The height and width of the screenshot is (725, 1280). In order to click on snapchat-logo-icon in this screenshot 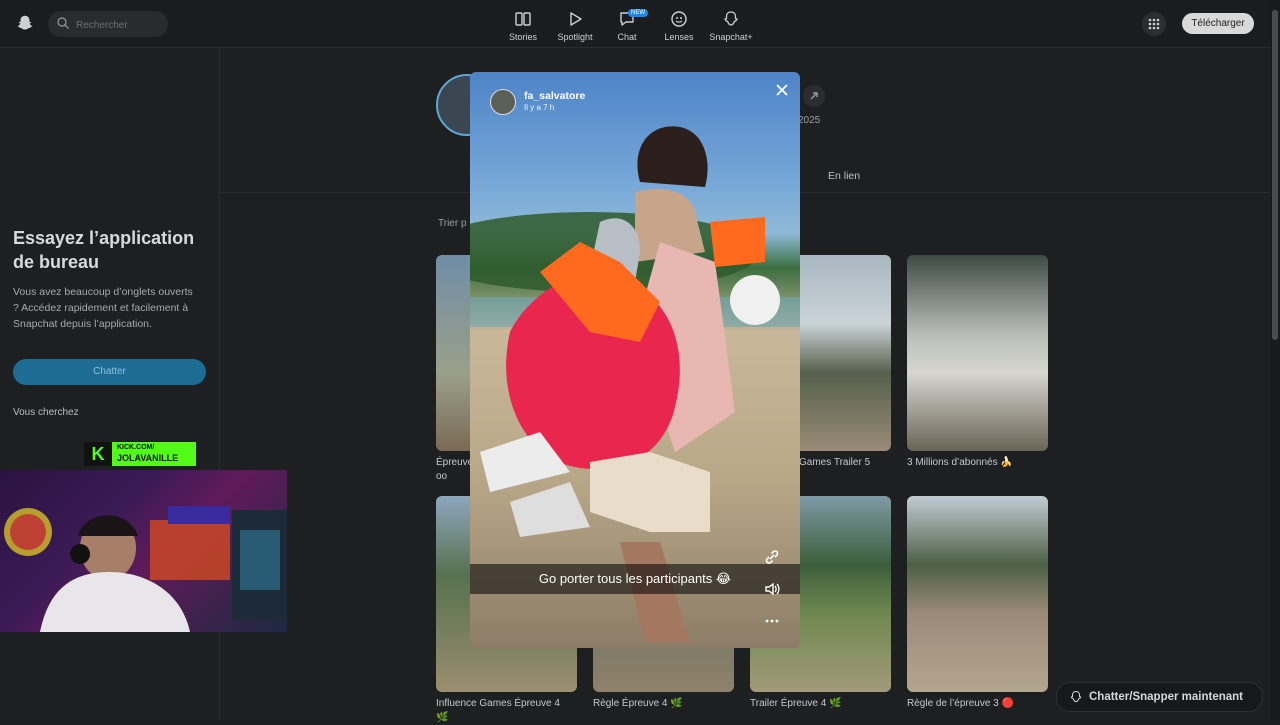, I will do `click(25, 23)`.